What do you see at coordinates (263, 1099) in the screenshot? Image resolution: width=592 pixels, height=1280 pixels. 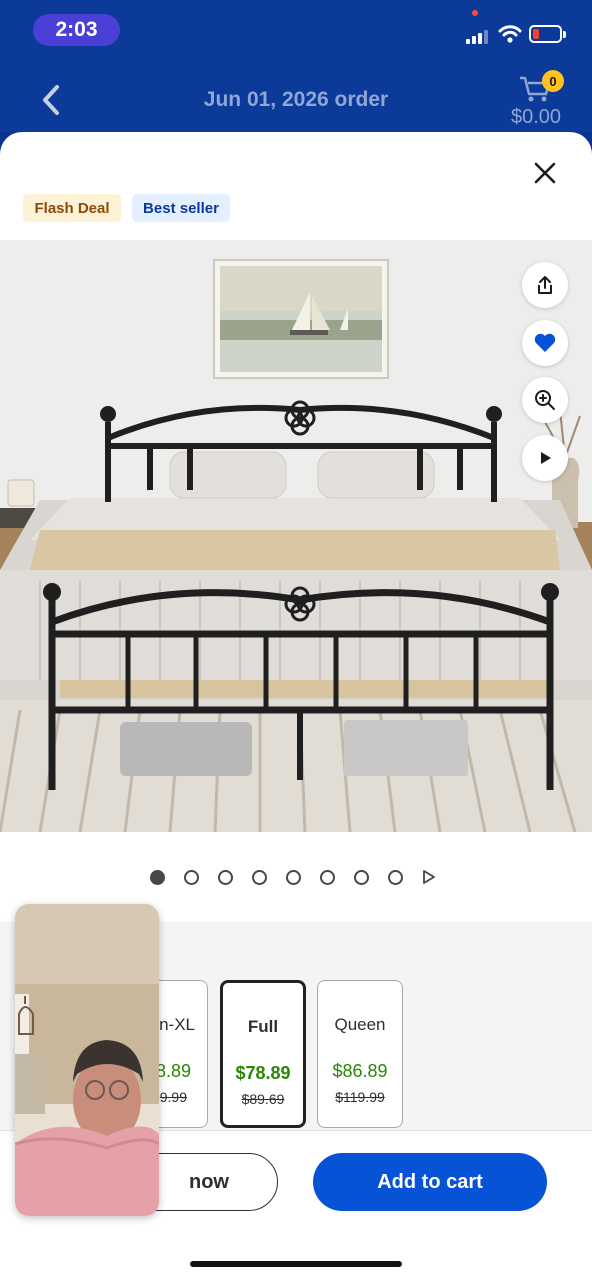 I see `size-option-old-price: $89.69` at bounding box center [263, 1099].